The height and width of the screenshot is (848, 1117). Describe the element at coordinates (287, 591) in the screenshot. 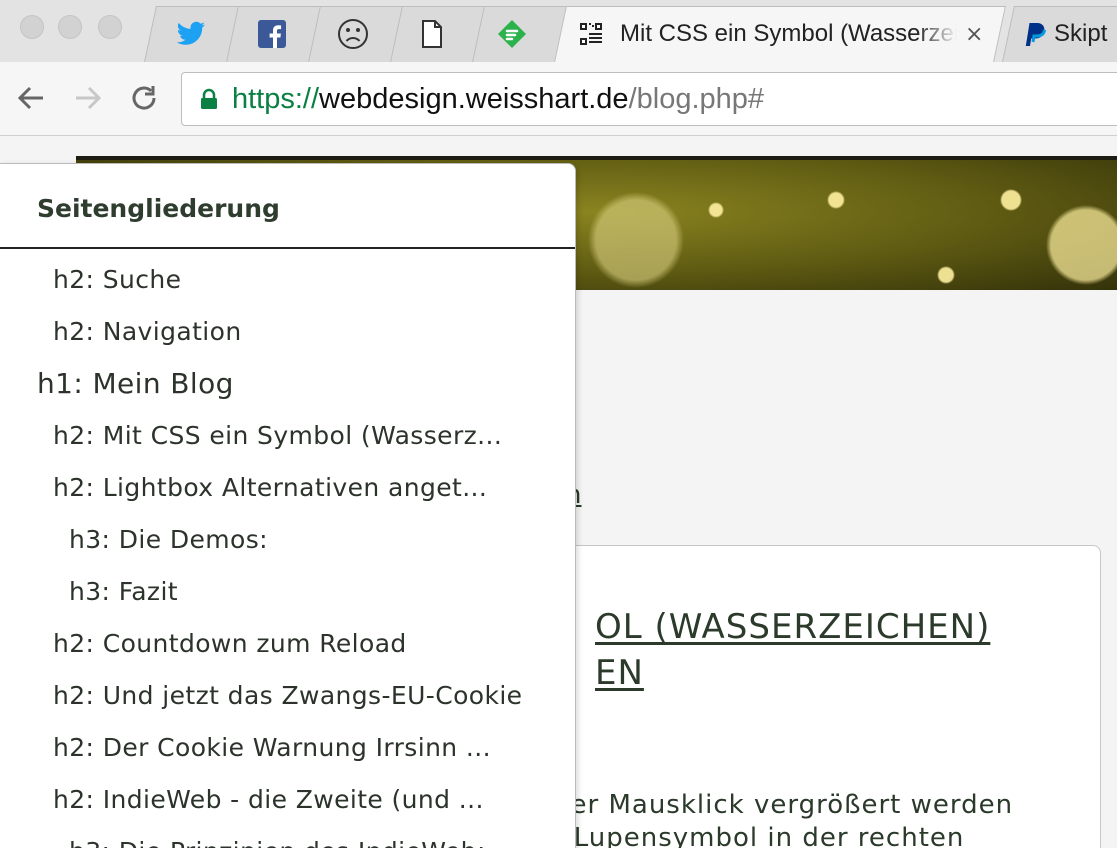

I see `outline-item-fazit: h3: Fazit` at that location.